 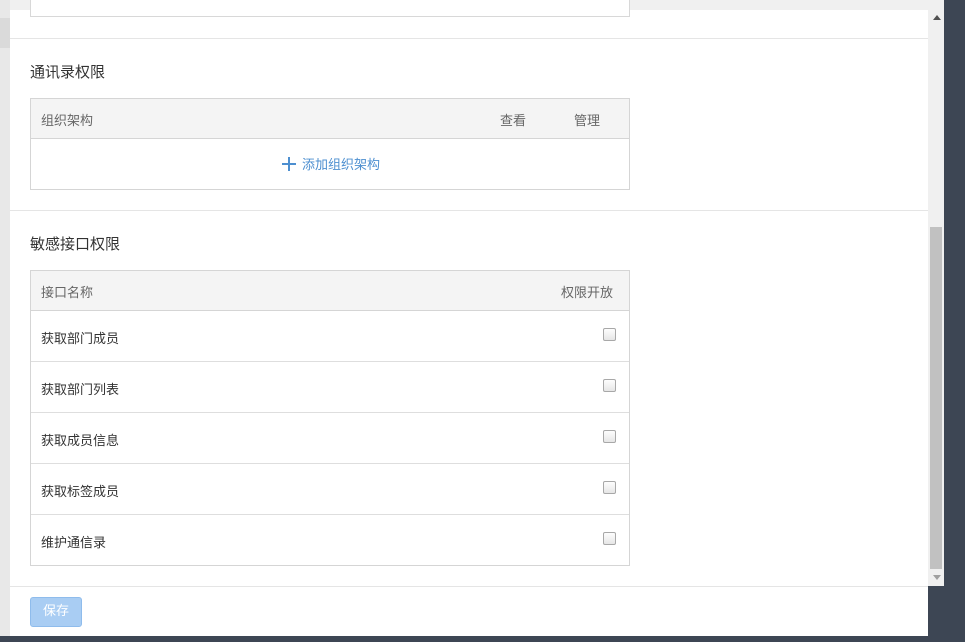 What do you see at coordinates (80, 492) in the screenshot?
I see `api-name: 获取标签成员` at bounding box center [80, 492].